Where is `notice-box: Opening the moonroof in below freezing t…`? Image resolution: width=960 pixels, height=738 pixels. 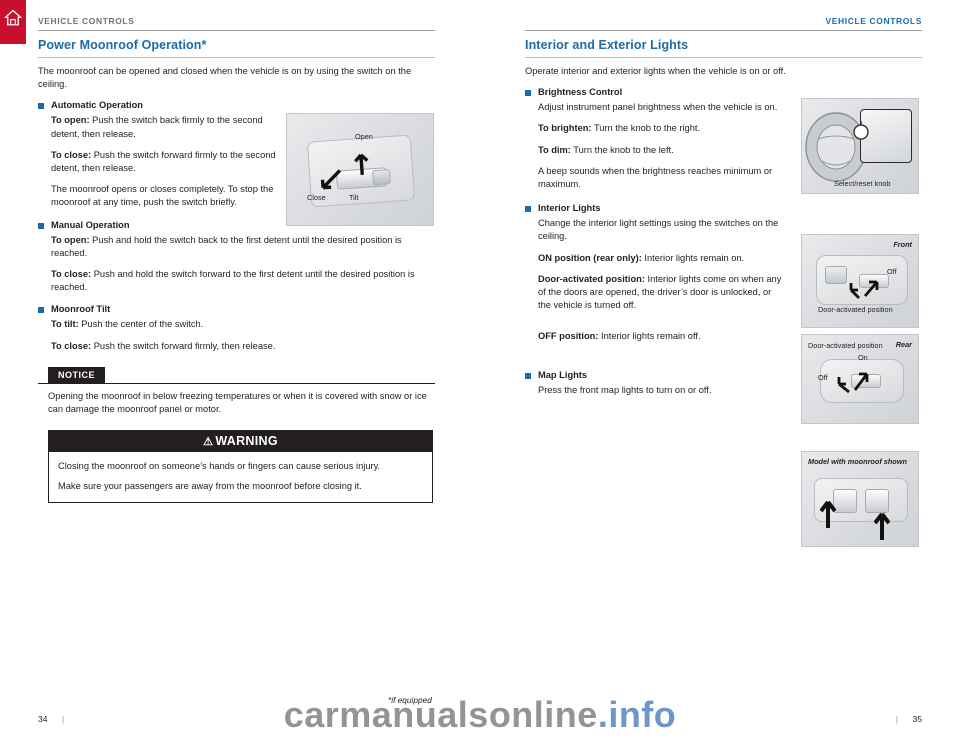 notice-box: Opening the moonroof in below freezing t… is located at coordinates (236, 399).